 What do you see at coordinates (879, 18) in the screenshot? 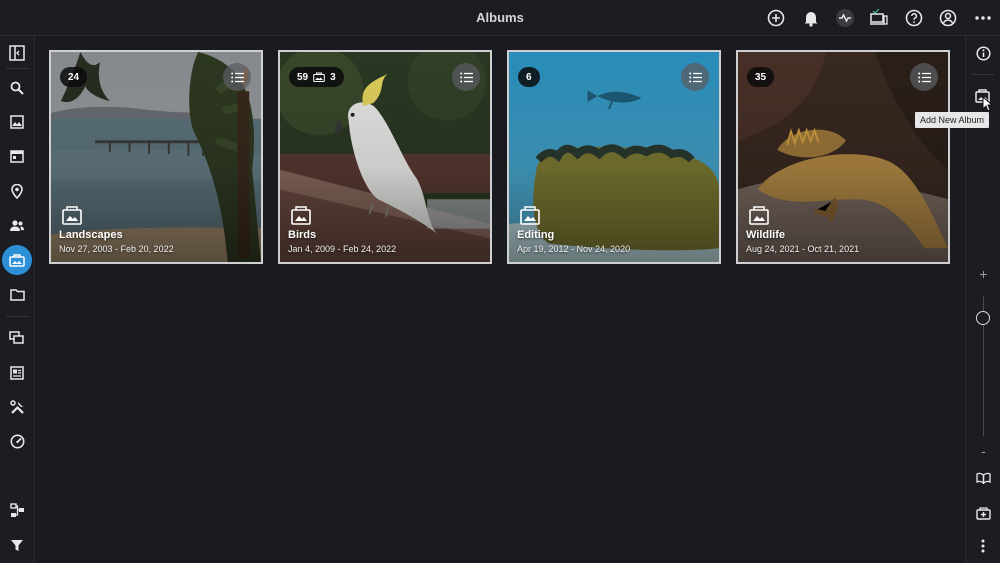
I see `devices-icon` at bounding box center [879, 18].